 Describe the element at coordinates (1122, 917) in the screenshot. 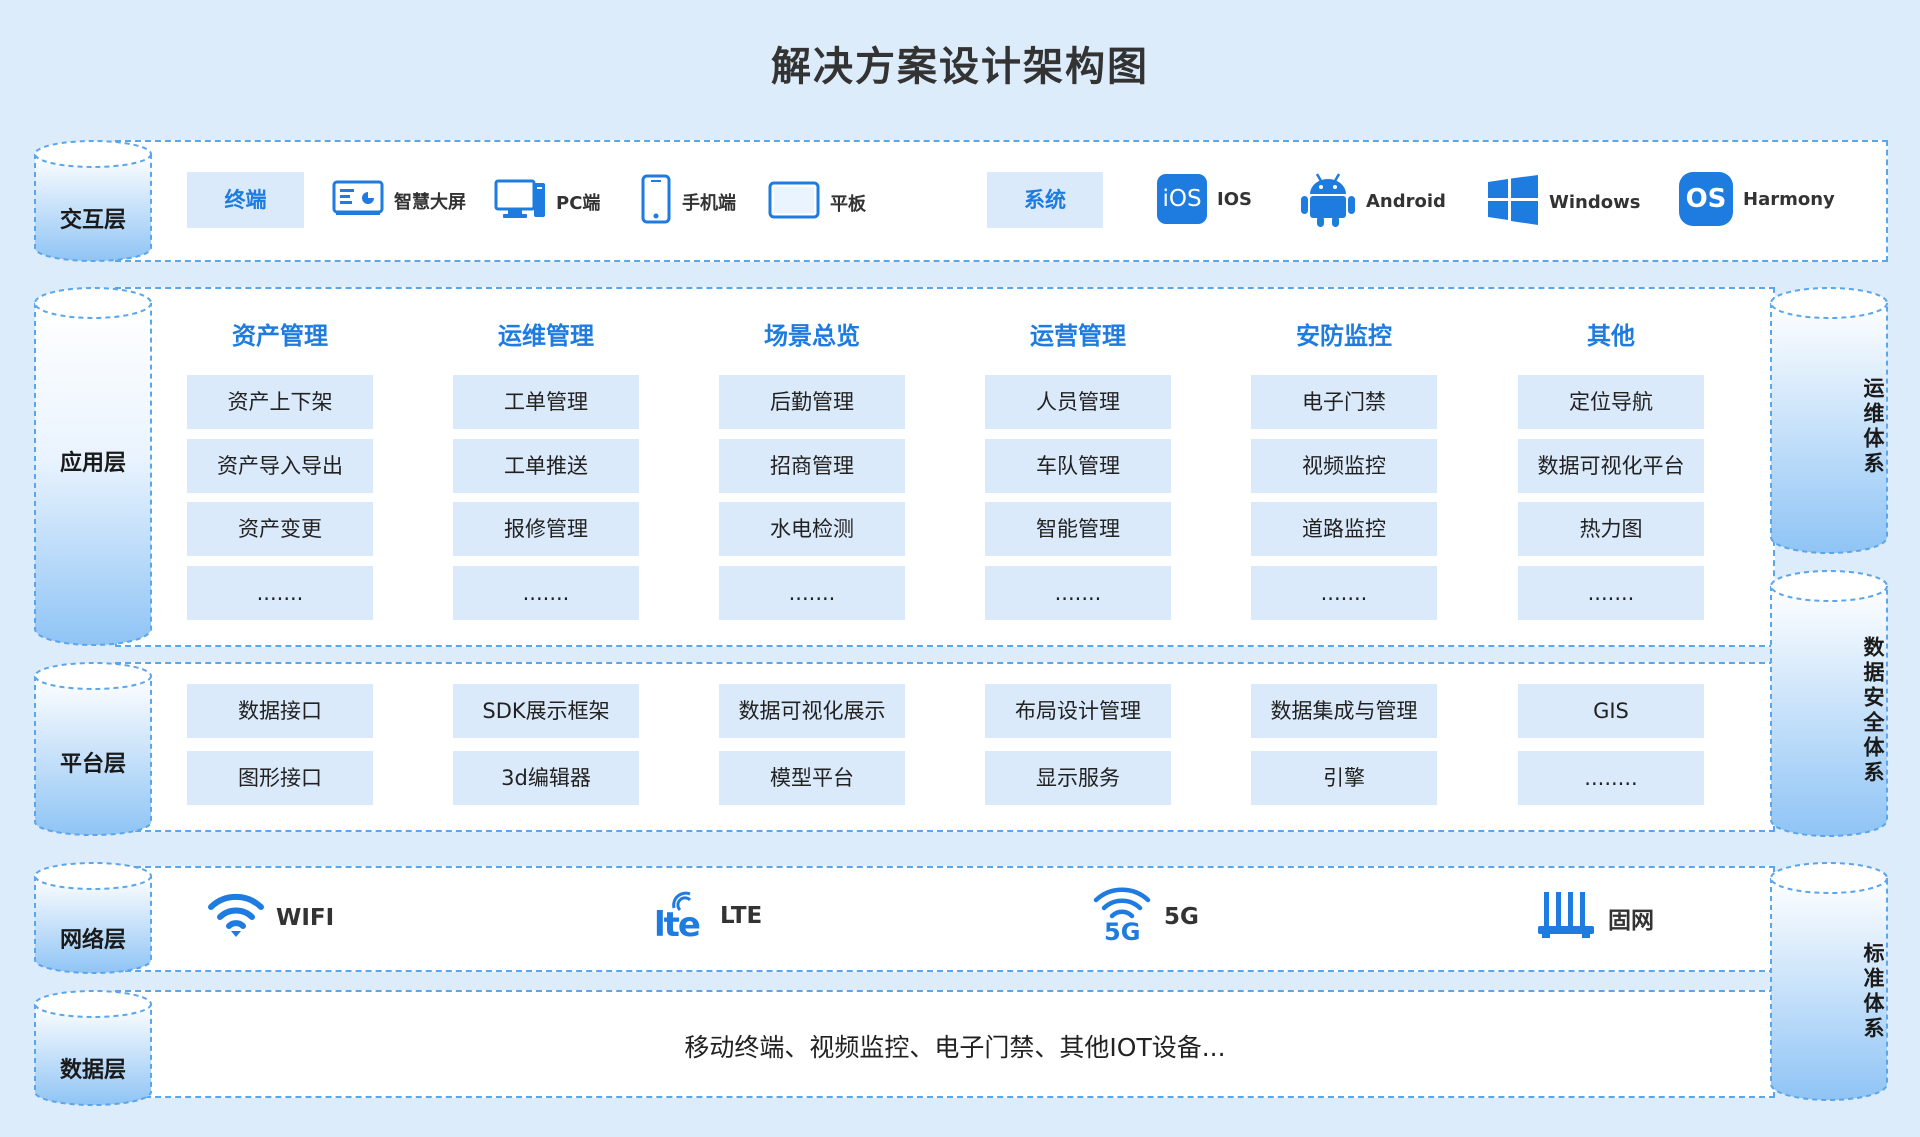

I see `5g-icon: 5G` at that location.